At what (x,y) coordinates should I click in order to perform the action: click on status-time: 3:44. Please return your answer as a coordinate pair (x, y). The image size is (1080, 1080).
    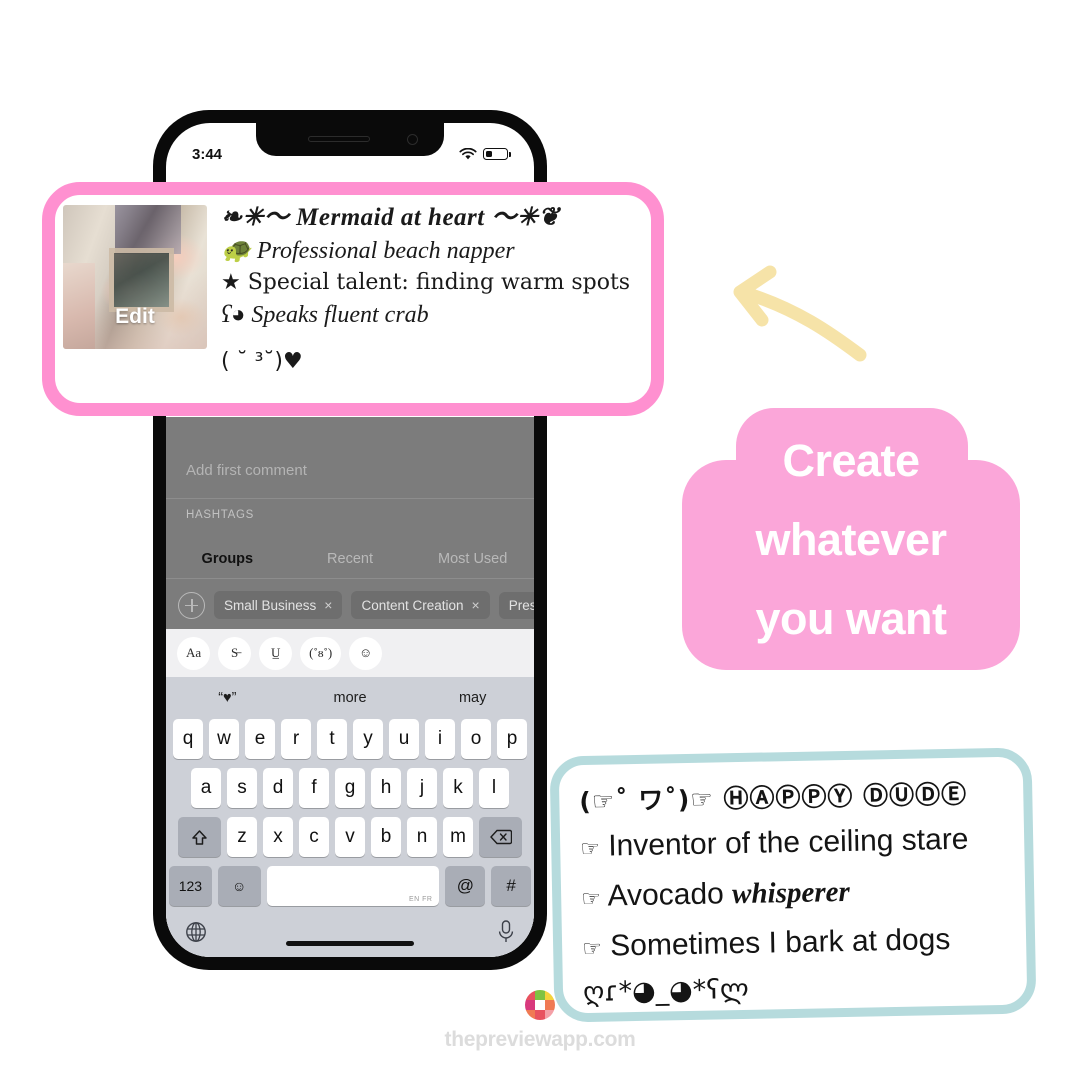
    Looking at the image, I should click on (207, 154).